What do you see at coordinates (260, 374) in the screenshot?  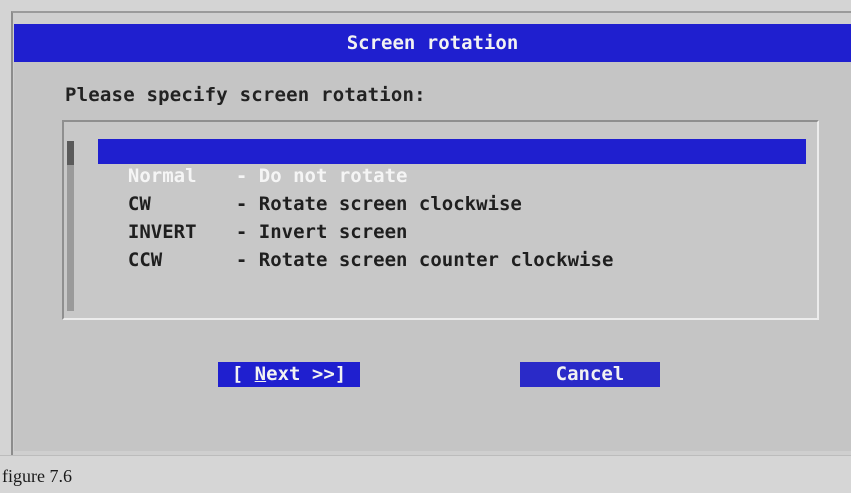 I see `next-button-hotkey: N` at bounding box center [260, 374].